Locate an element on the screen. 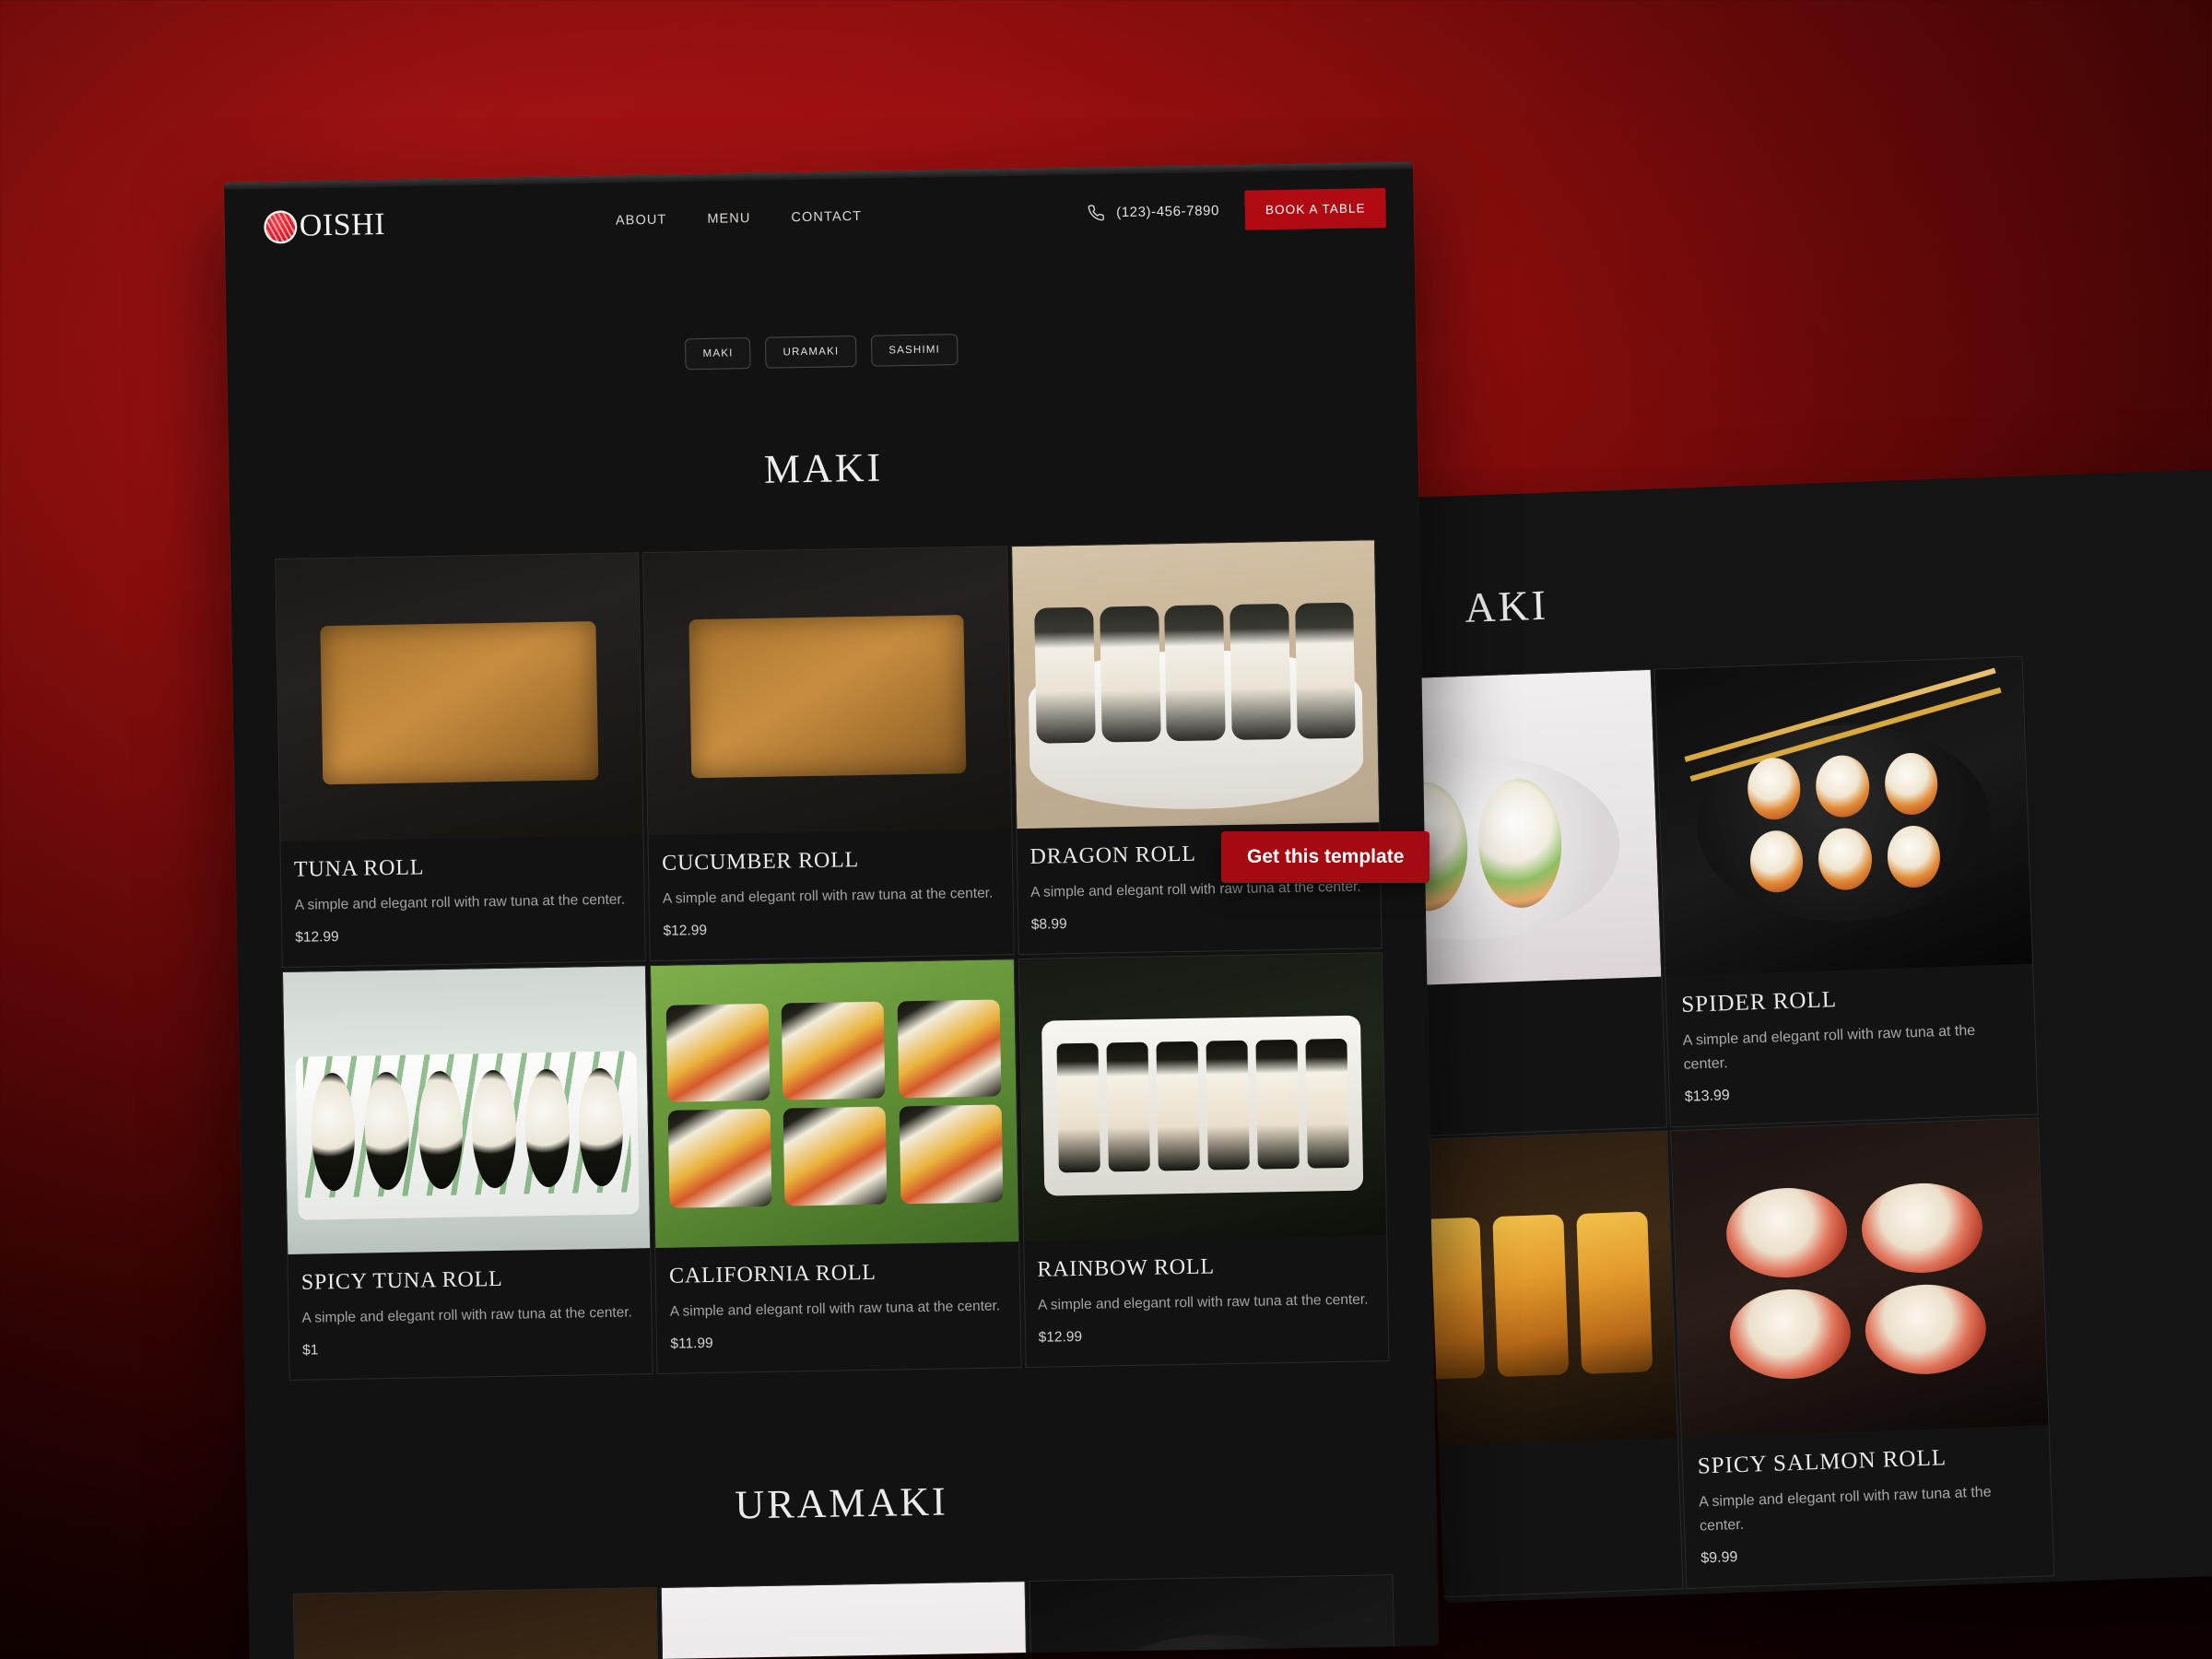  filter-chip-sashimi: SASHIMI is located at coordinates (915, 350).